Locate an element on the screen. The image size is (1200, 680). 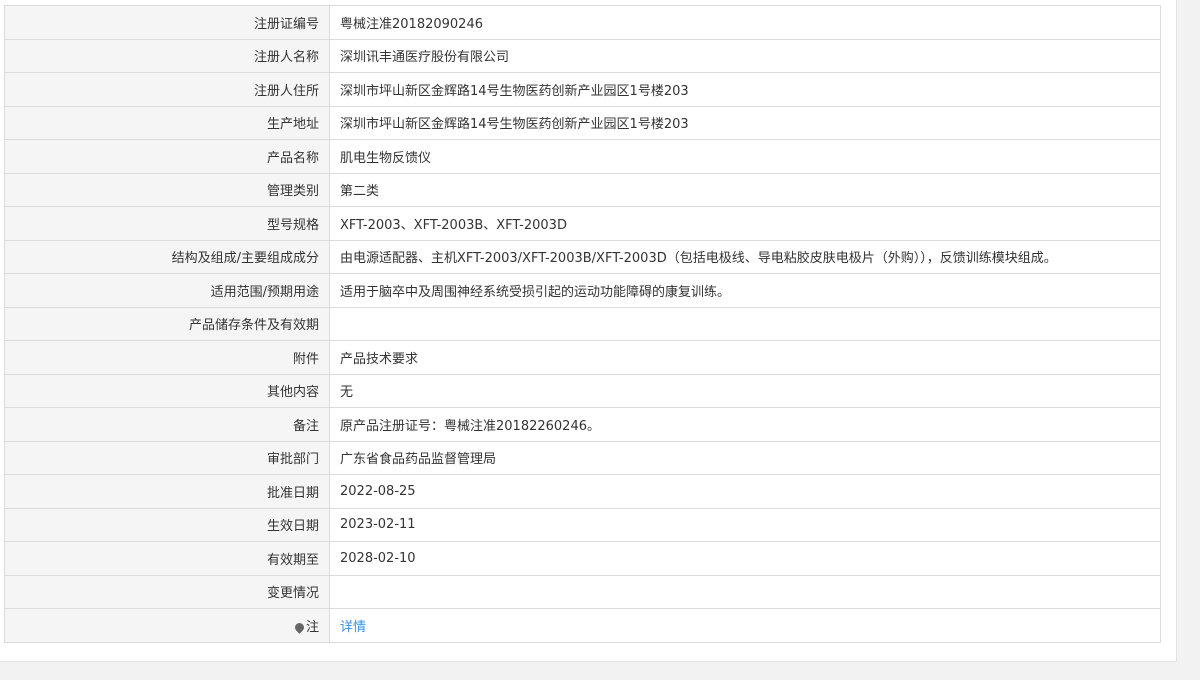
table-row: 注册人住所 深圳市坪山新区金辉路14号生物医药创新产业园区1号楼203 is located at coordinates (582, 89).